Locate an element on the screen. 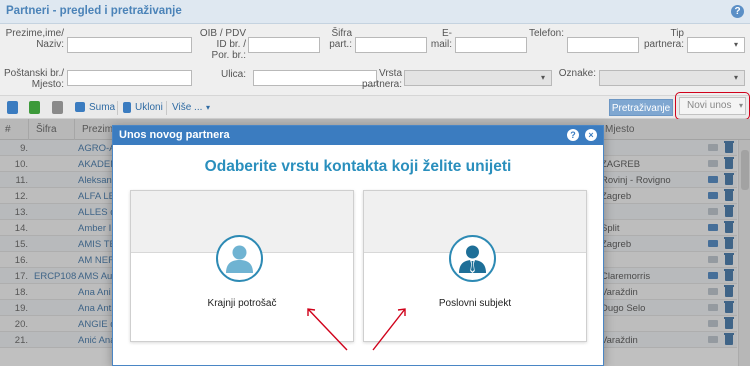 The width and height of the screenshot is (750, 366). document-icon is located at coordinates (57, 107).